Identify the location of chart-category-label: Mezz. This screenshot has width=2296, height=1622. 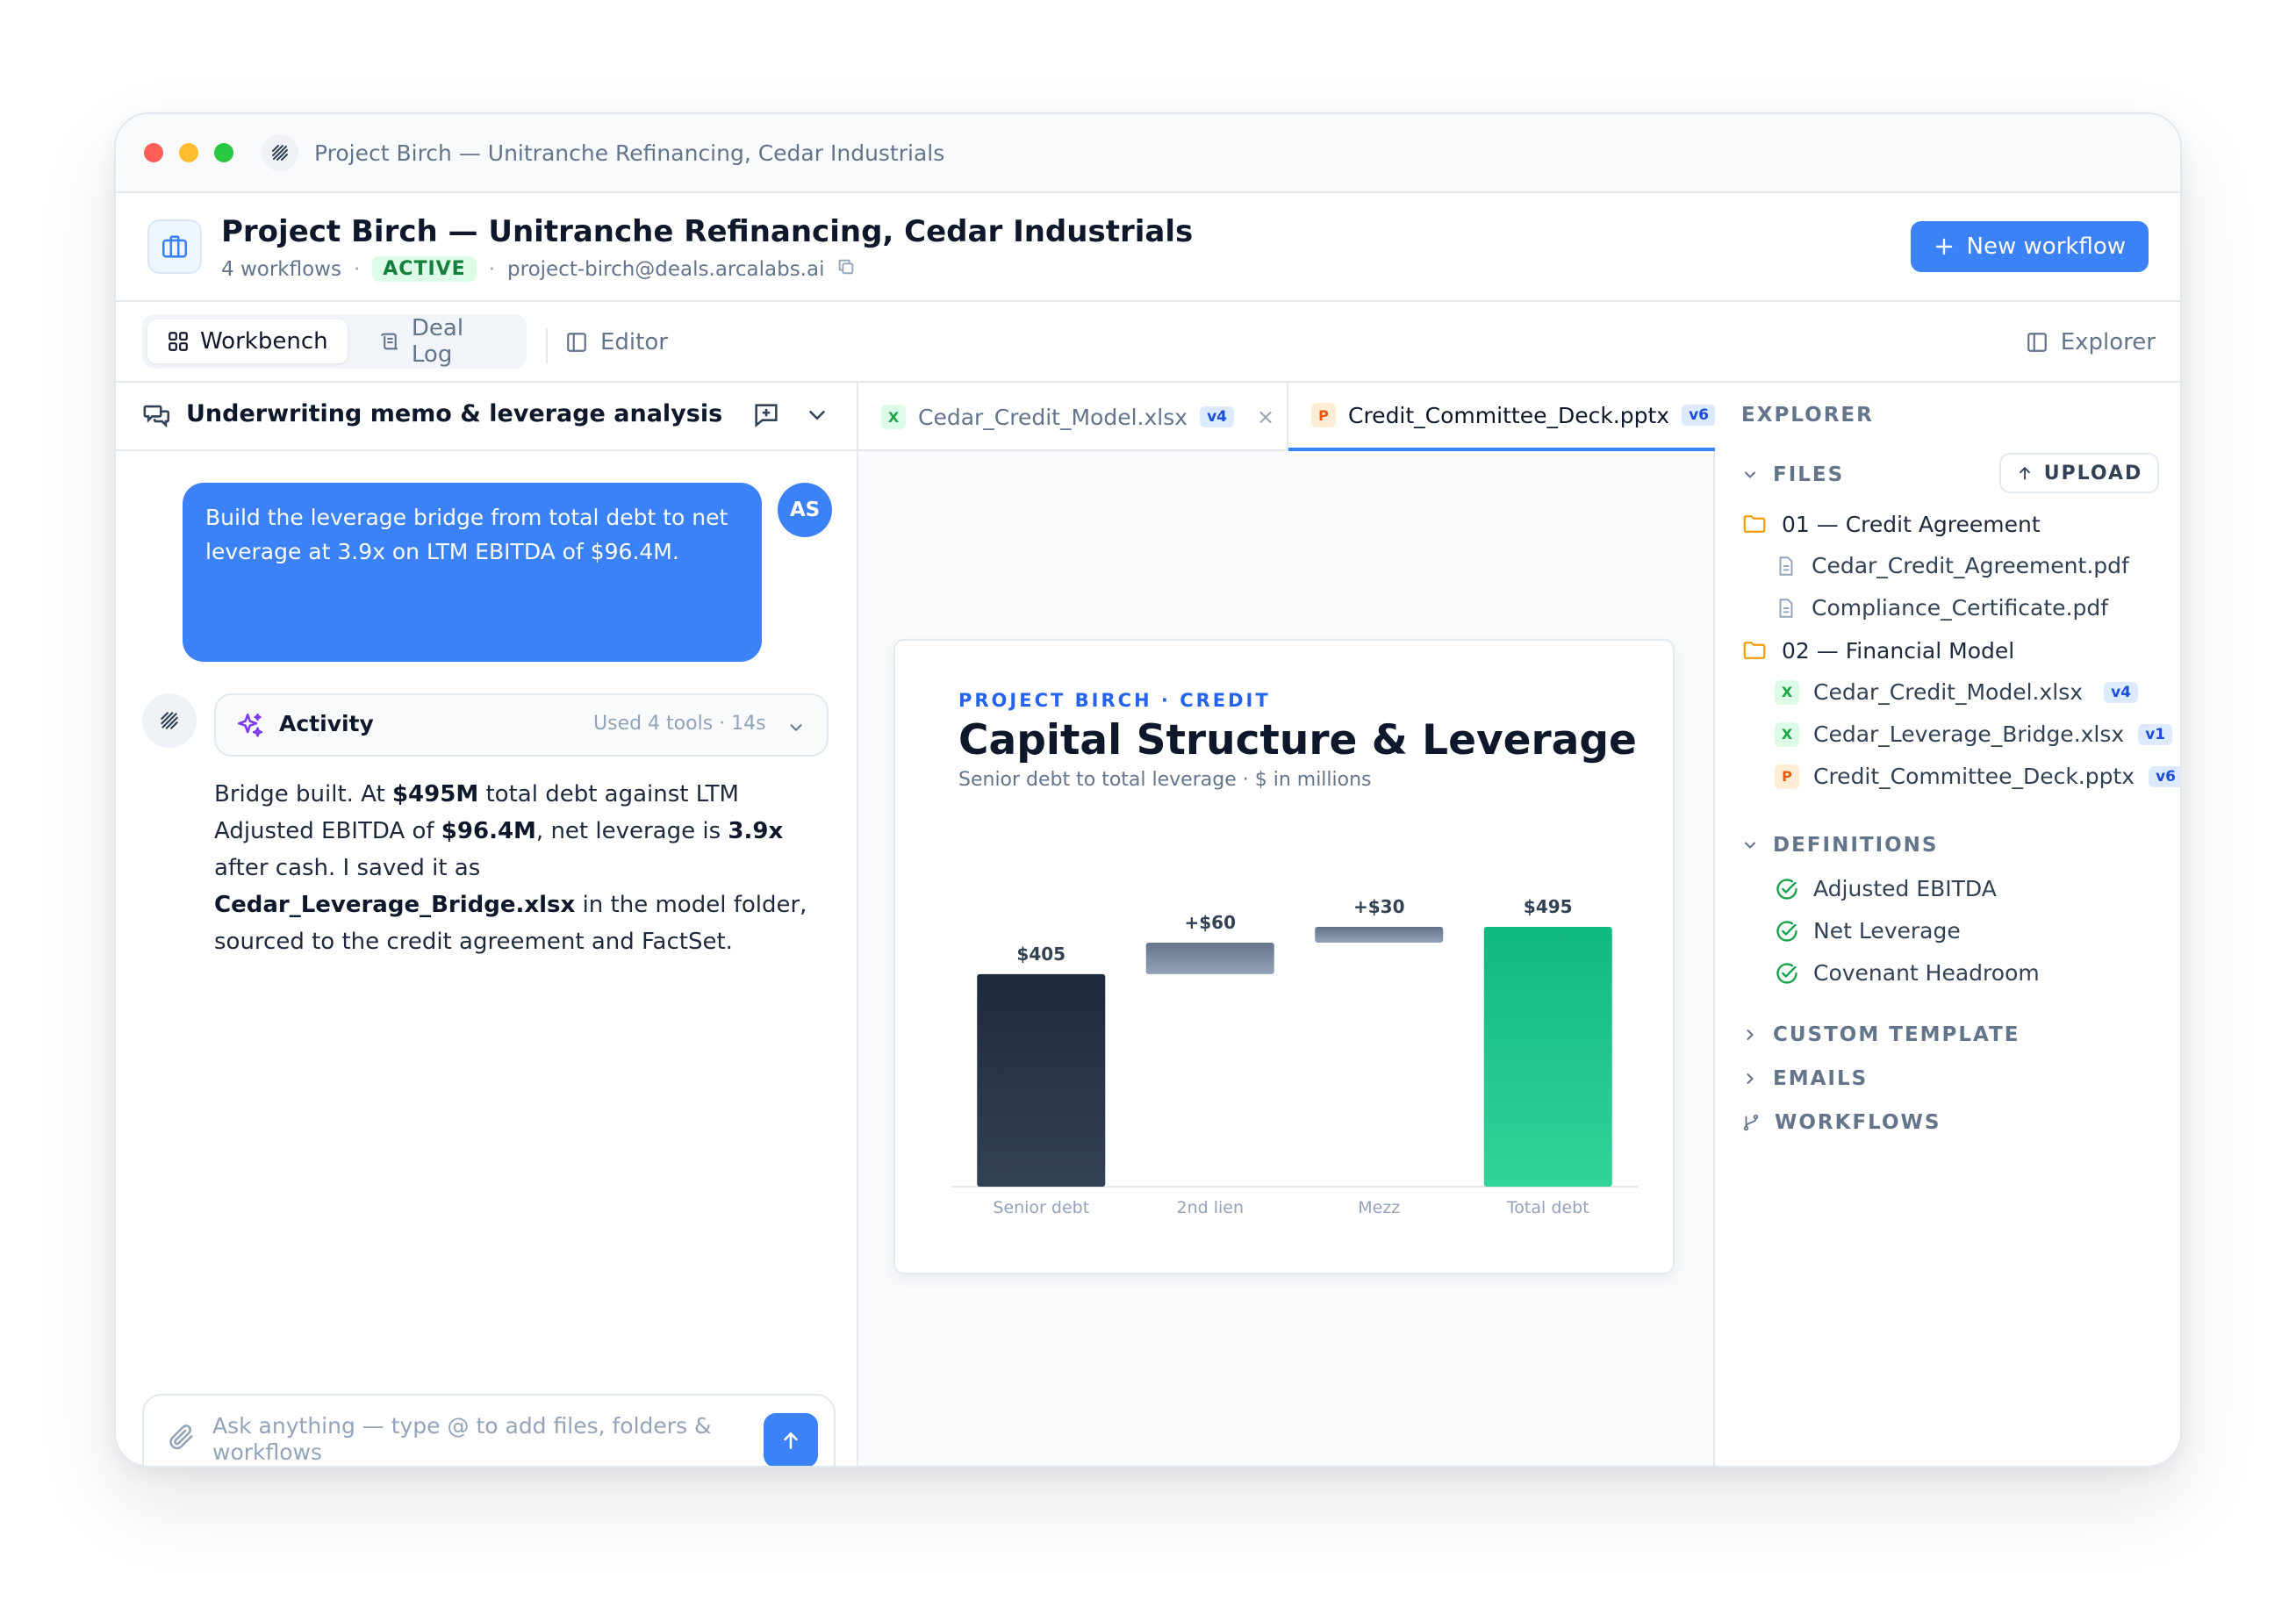
(1379, 1207).